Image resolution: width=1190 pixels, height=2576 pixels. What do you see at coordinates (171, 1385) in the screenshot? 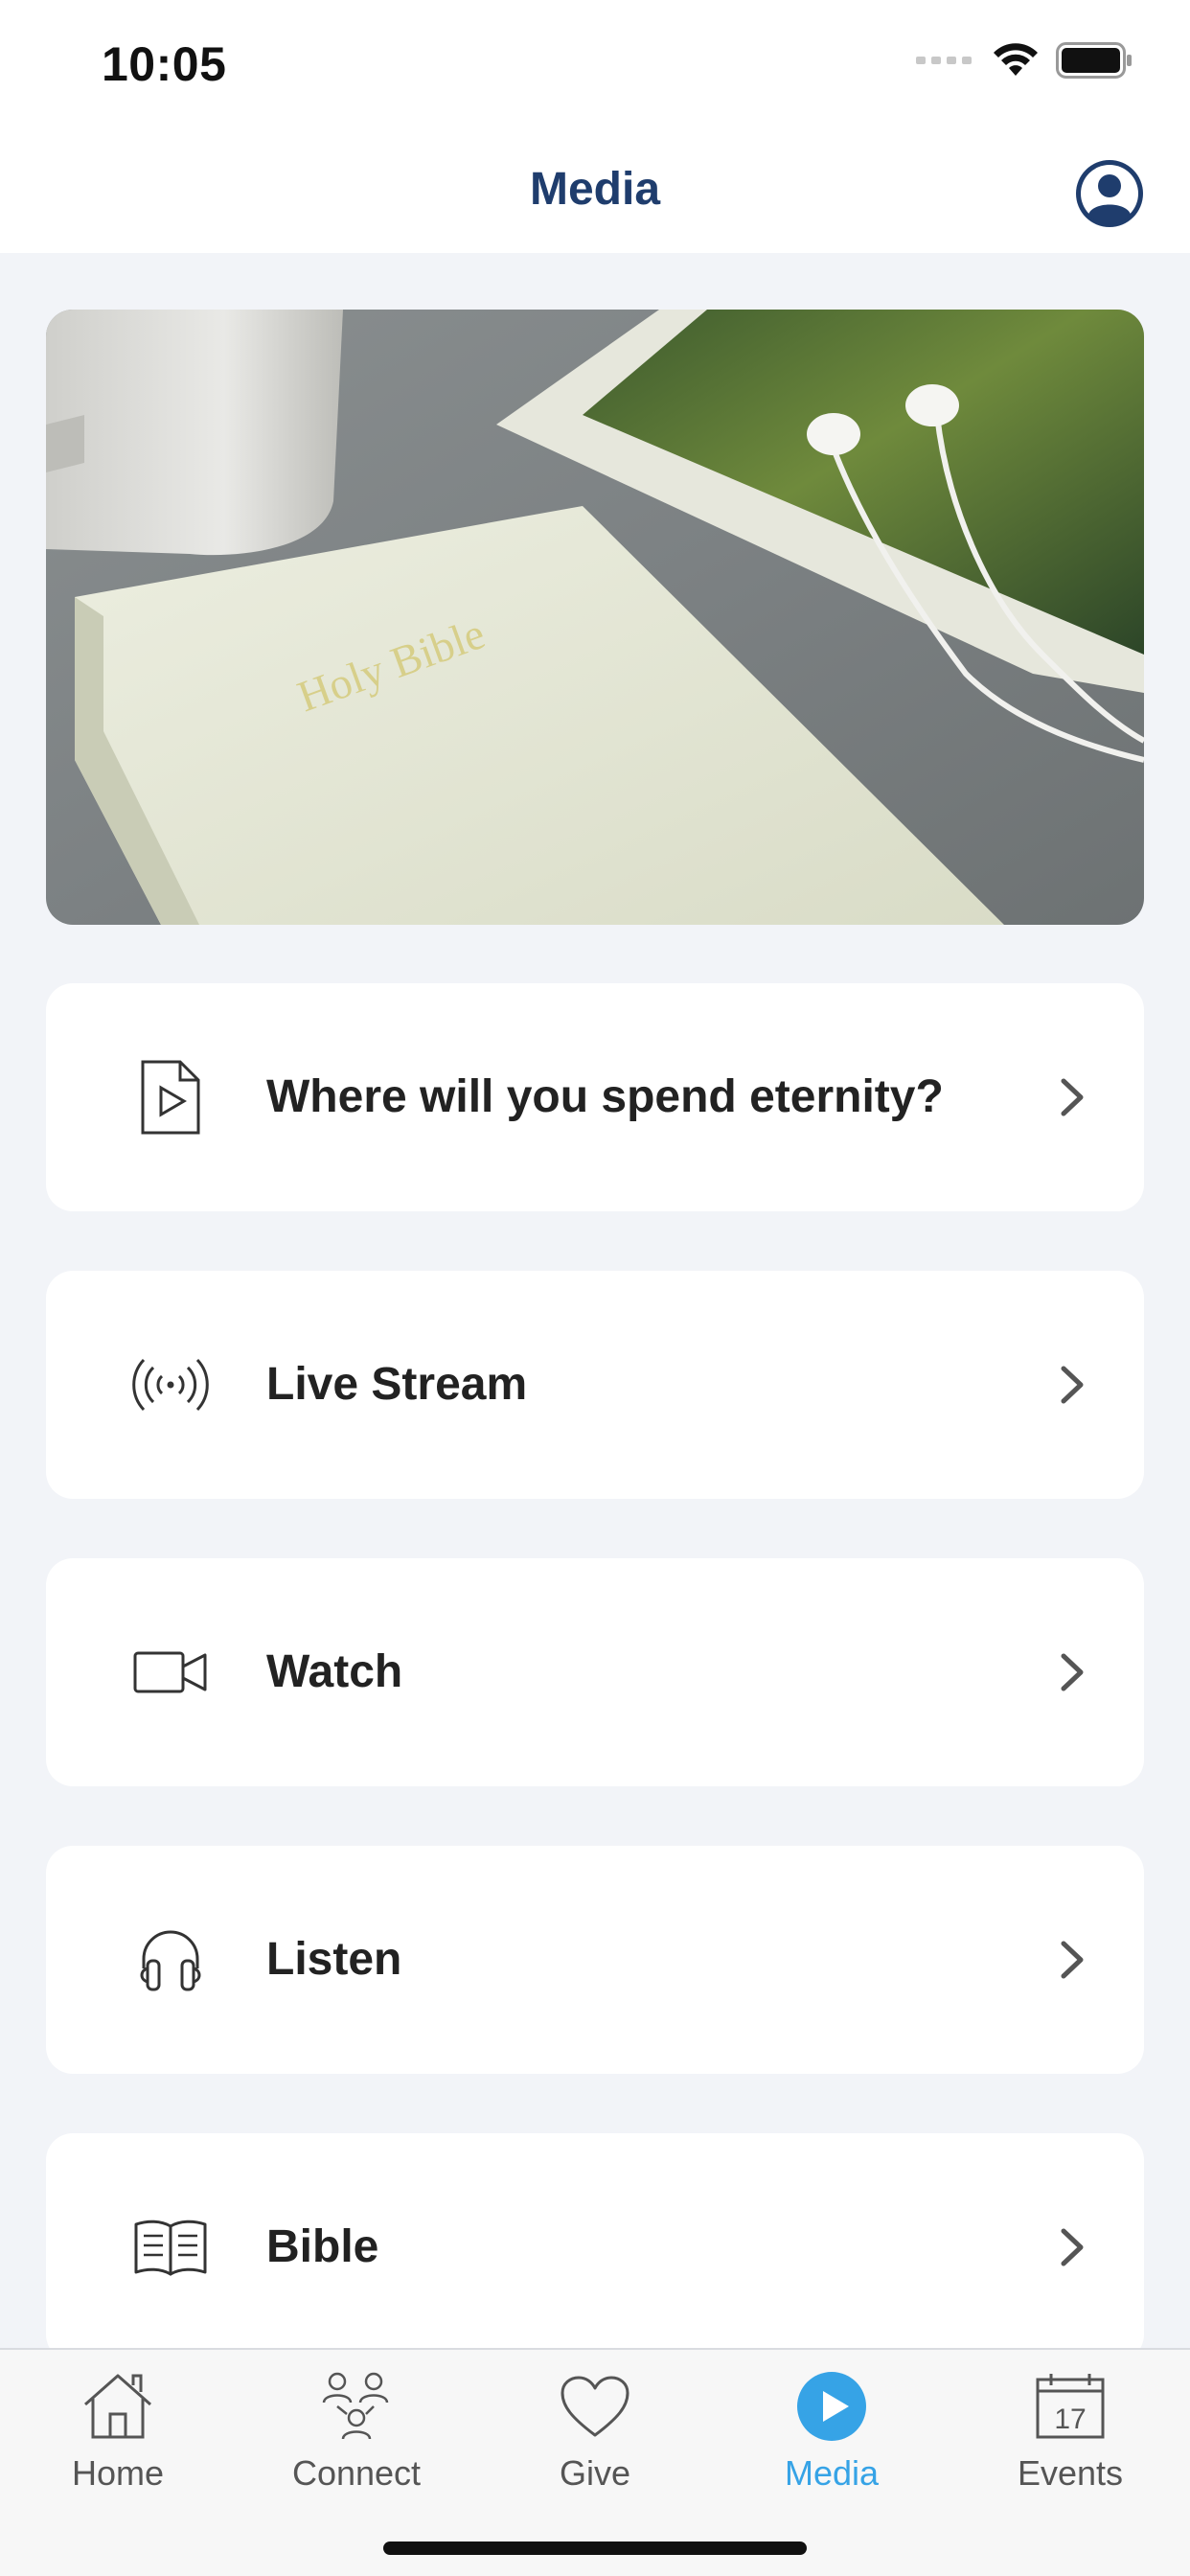
I see `broadcast-icon` at bounding box center [171, 1385].